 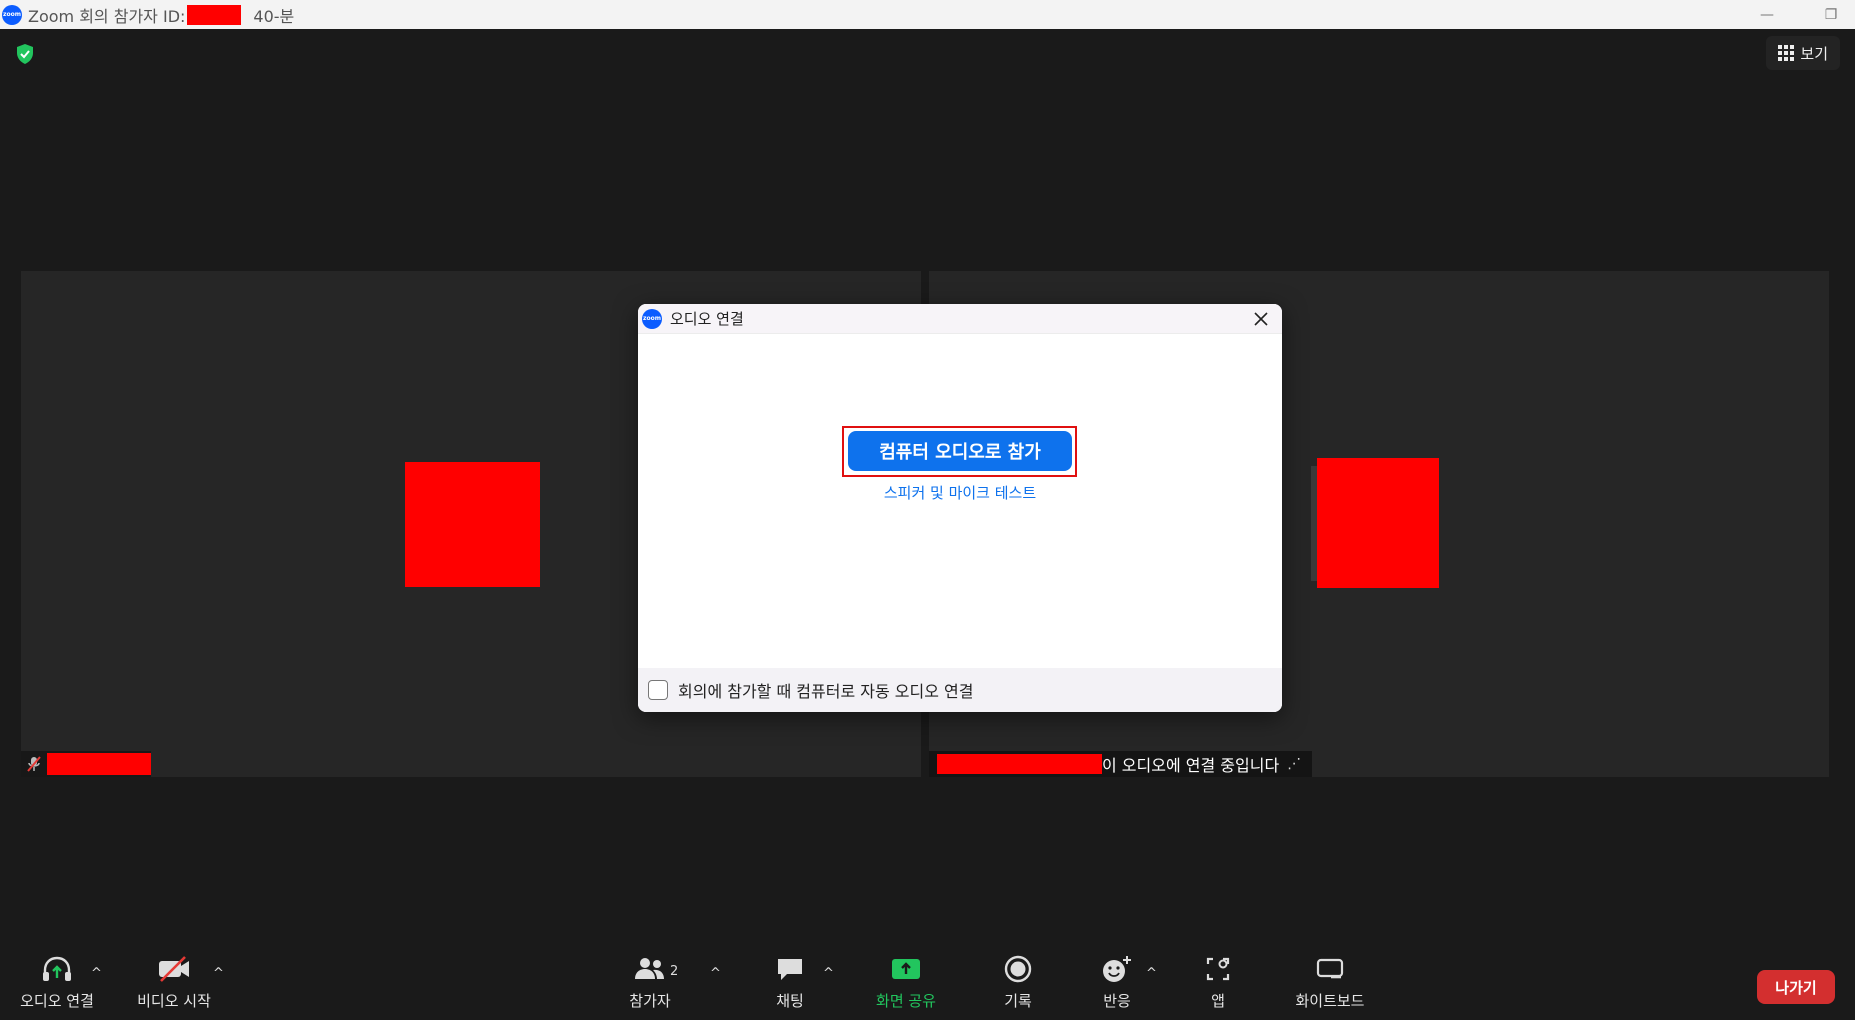 What do you see at coordinates (34, 764) in the screenshot?
I see `mic-muted-icon` at bounding box center [34, 764].